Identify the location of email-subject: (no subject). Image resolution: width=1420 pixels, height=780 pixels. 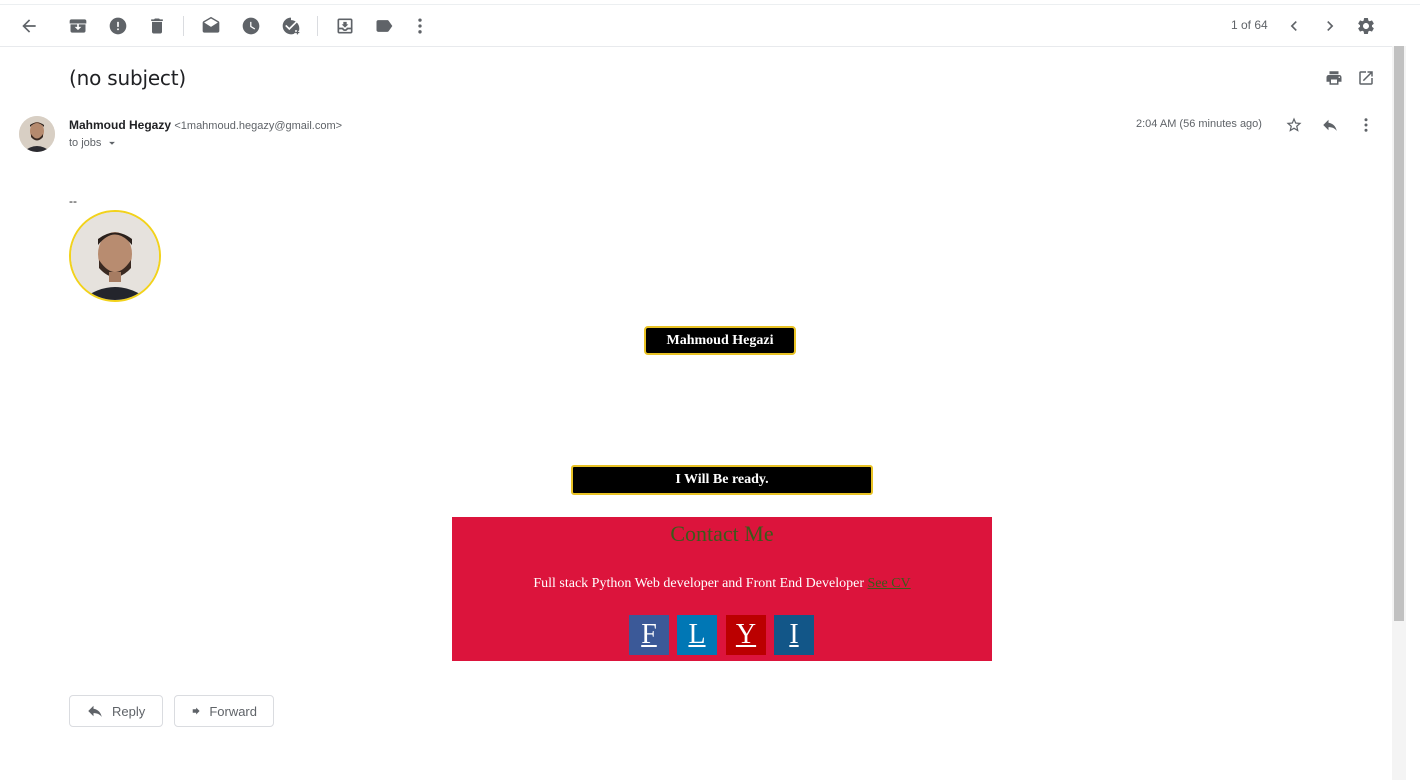
(127, 78).